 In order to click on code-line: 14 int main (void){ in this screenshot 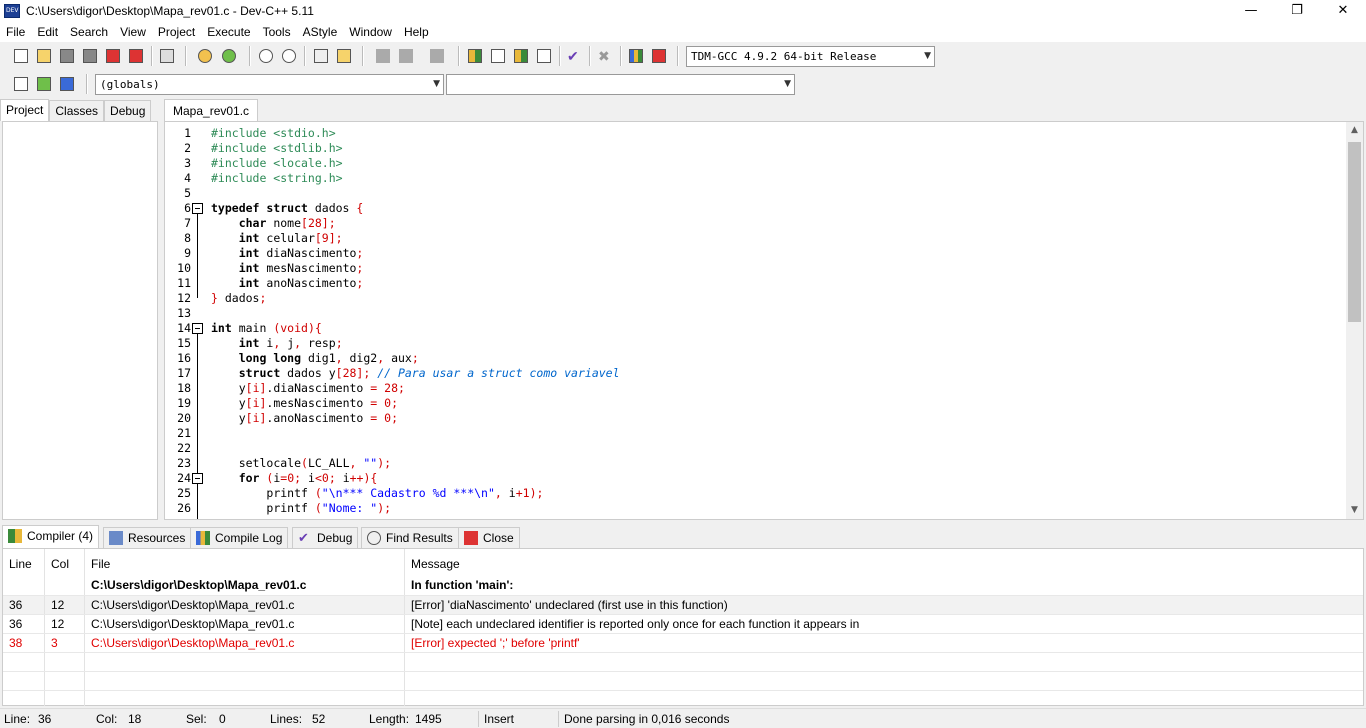, I will do `click(249, 328)`.